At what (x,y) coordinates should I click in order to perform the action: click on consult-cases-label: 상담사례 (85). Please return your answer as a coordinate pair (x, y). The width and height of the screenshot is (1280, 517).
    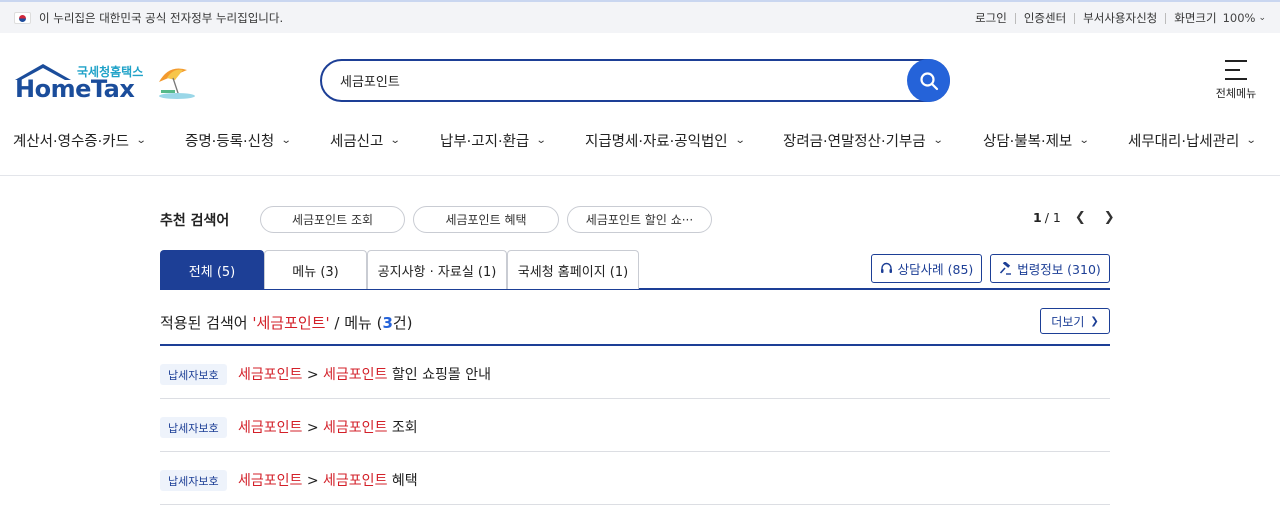
    Looking at the image, I should click on (935, 269).